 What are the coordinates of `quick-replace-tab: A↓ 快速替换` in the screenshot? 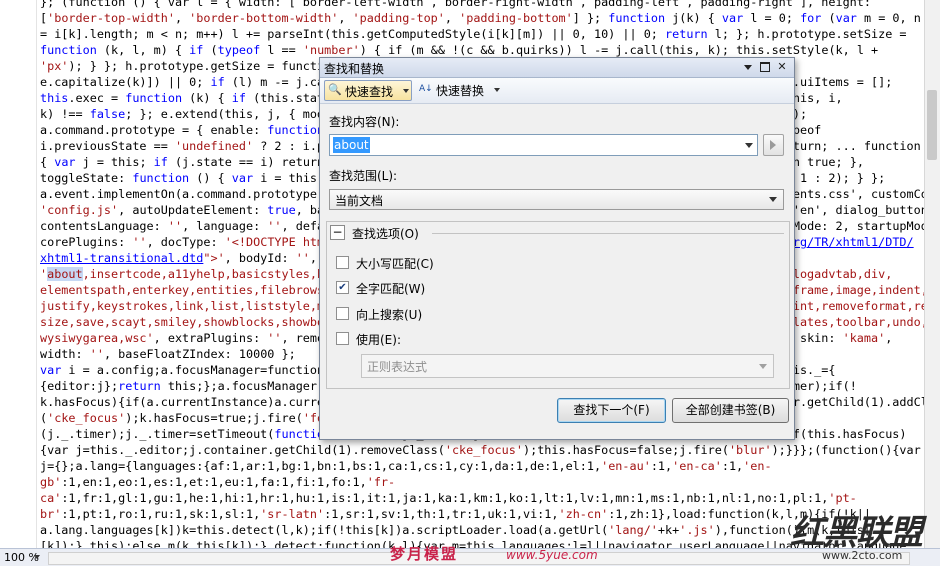 It's located at (459, 89).